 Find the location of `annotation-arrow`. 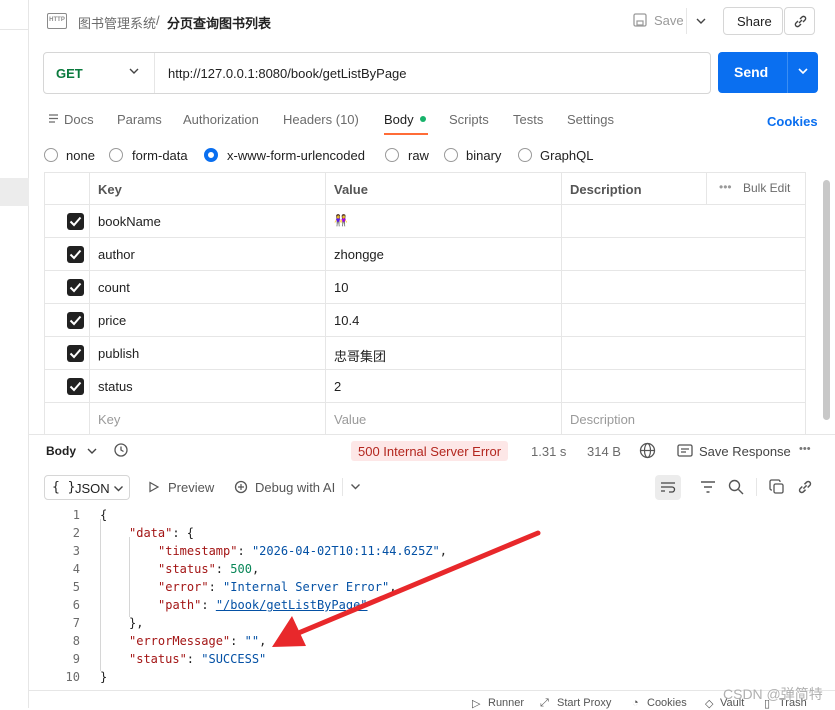

annotation-arrow is located at coordinates (406, 588).